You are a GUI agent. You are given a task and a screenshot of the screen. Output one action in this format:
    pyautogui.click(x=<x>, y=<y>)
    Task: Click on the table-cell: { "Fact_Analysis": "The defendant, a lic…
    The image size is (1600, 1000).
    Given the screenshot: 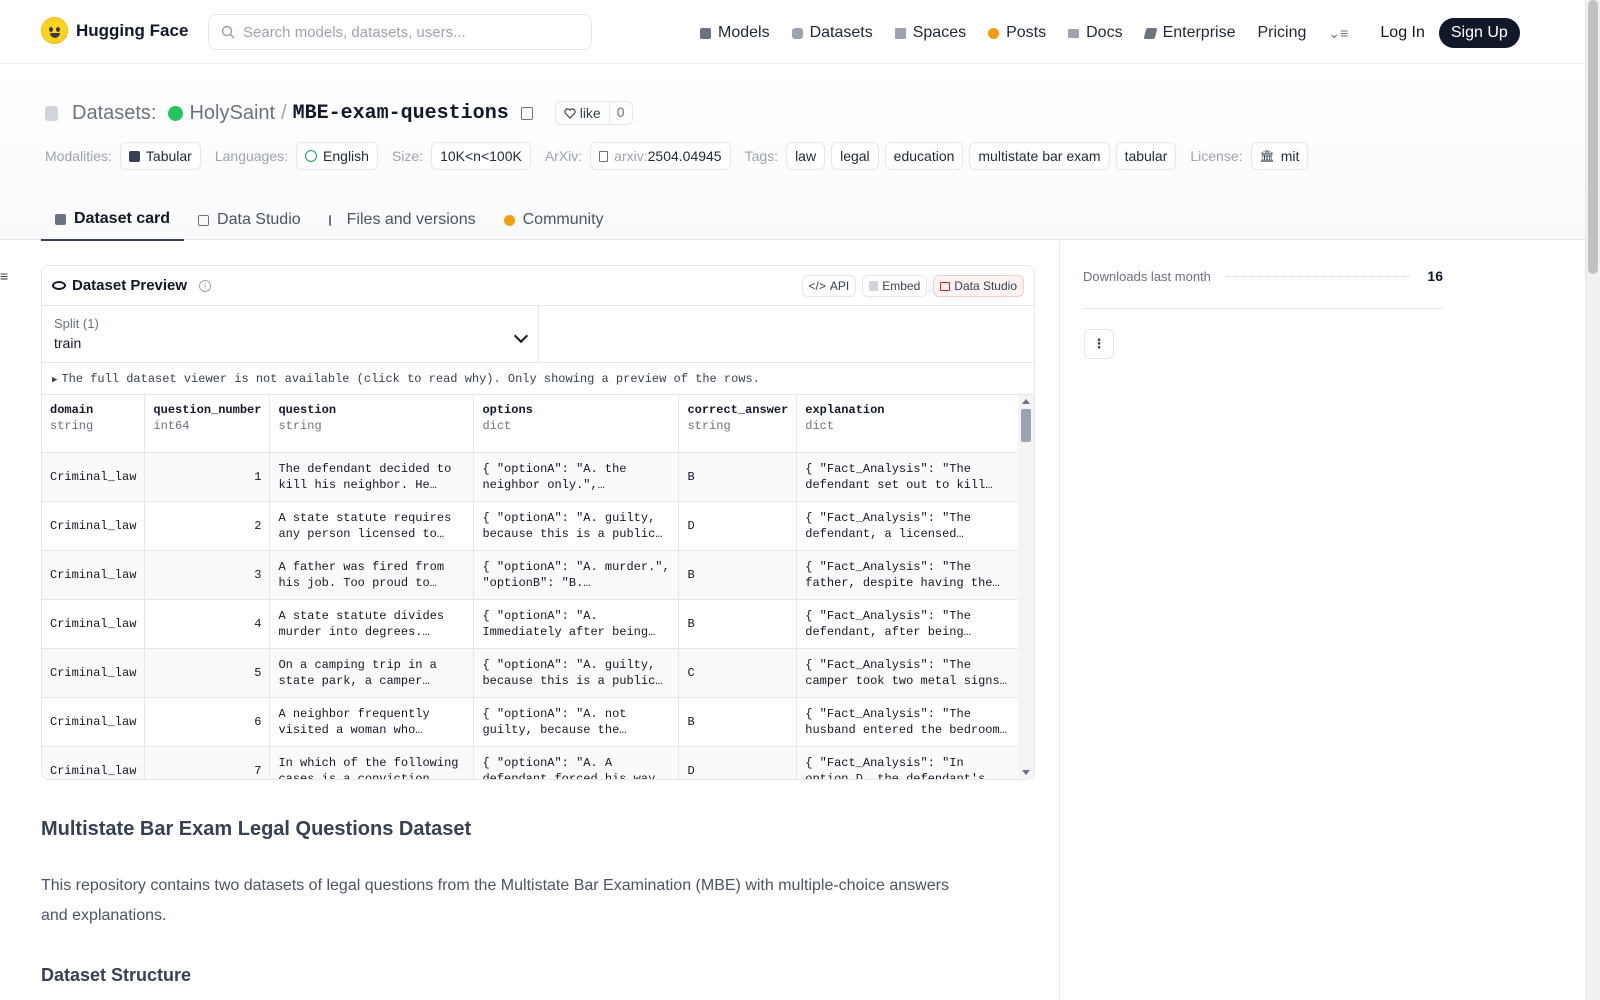 What is the action you would take?
    pyautogui.click(x=909, y=526)
    